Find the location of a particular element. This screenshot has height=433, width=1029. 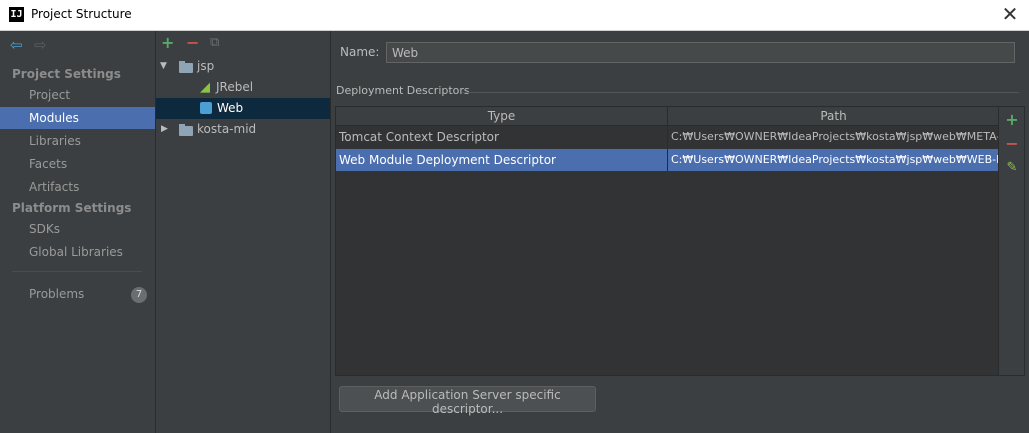

tree-node-jrebel: ◢ JRebel is located at coordinates (243, 87).